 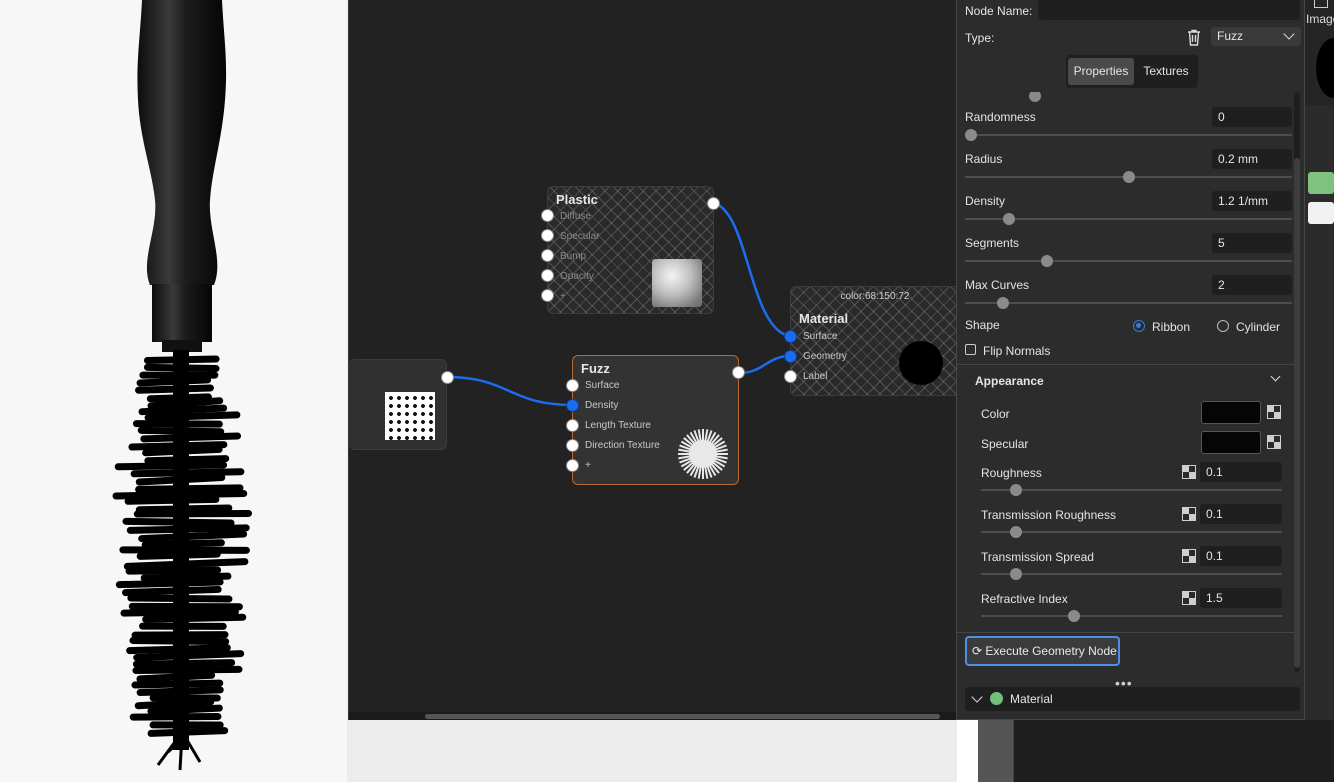 What do you see at coordinates (1256, 36) in the screenshot?
I see `type-select: Fuzz` at bounding box center [1256, 36].